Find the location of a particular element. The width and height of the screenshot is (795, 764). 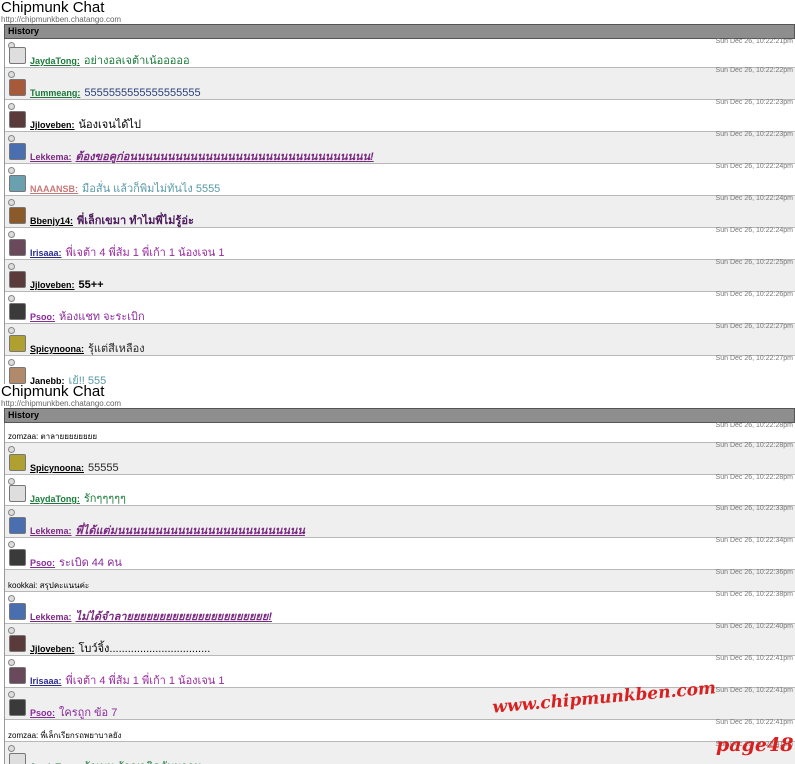

message-timestamp: Sun Dec 26, 10:22:41pm is located at coordinates (754, 690).